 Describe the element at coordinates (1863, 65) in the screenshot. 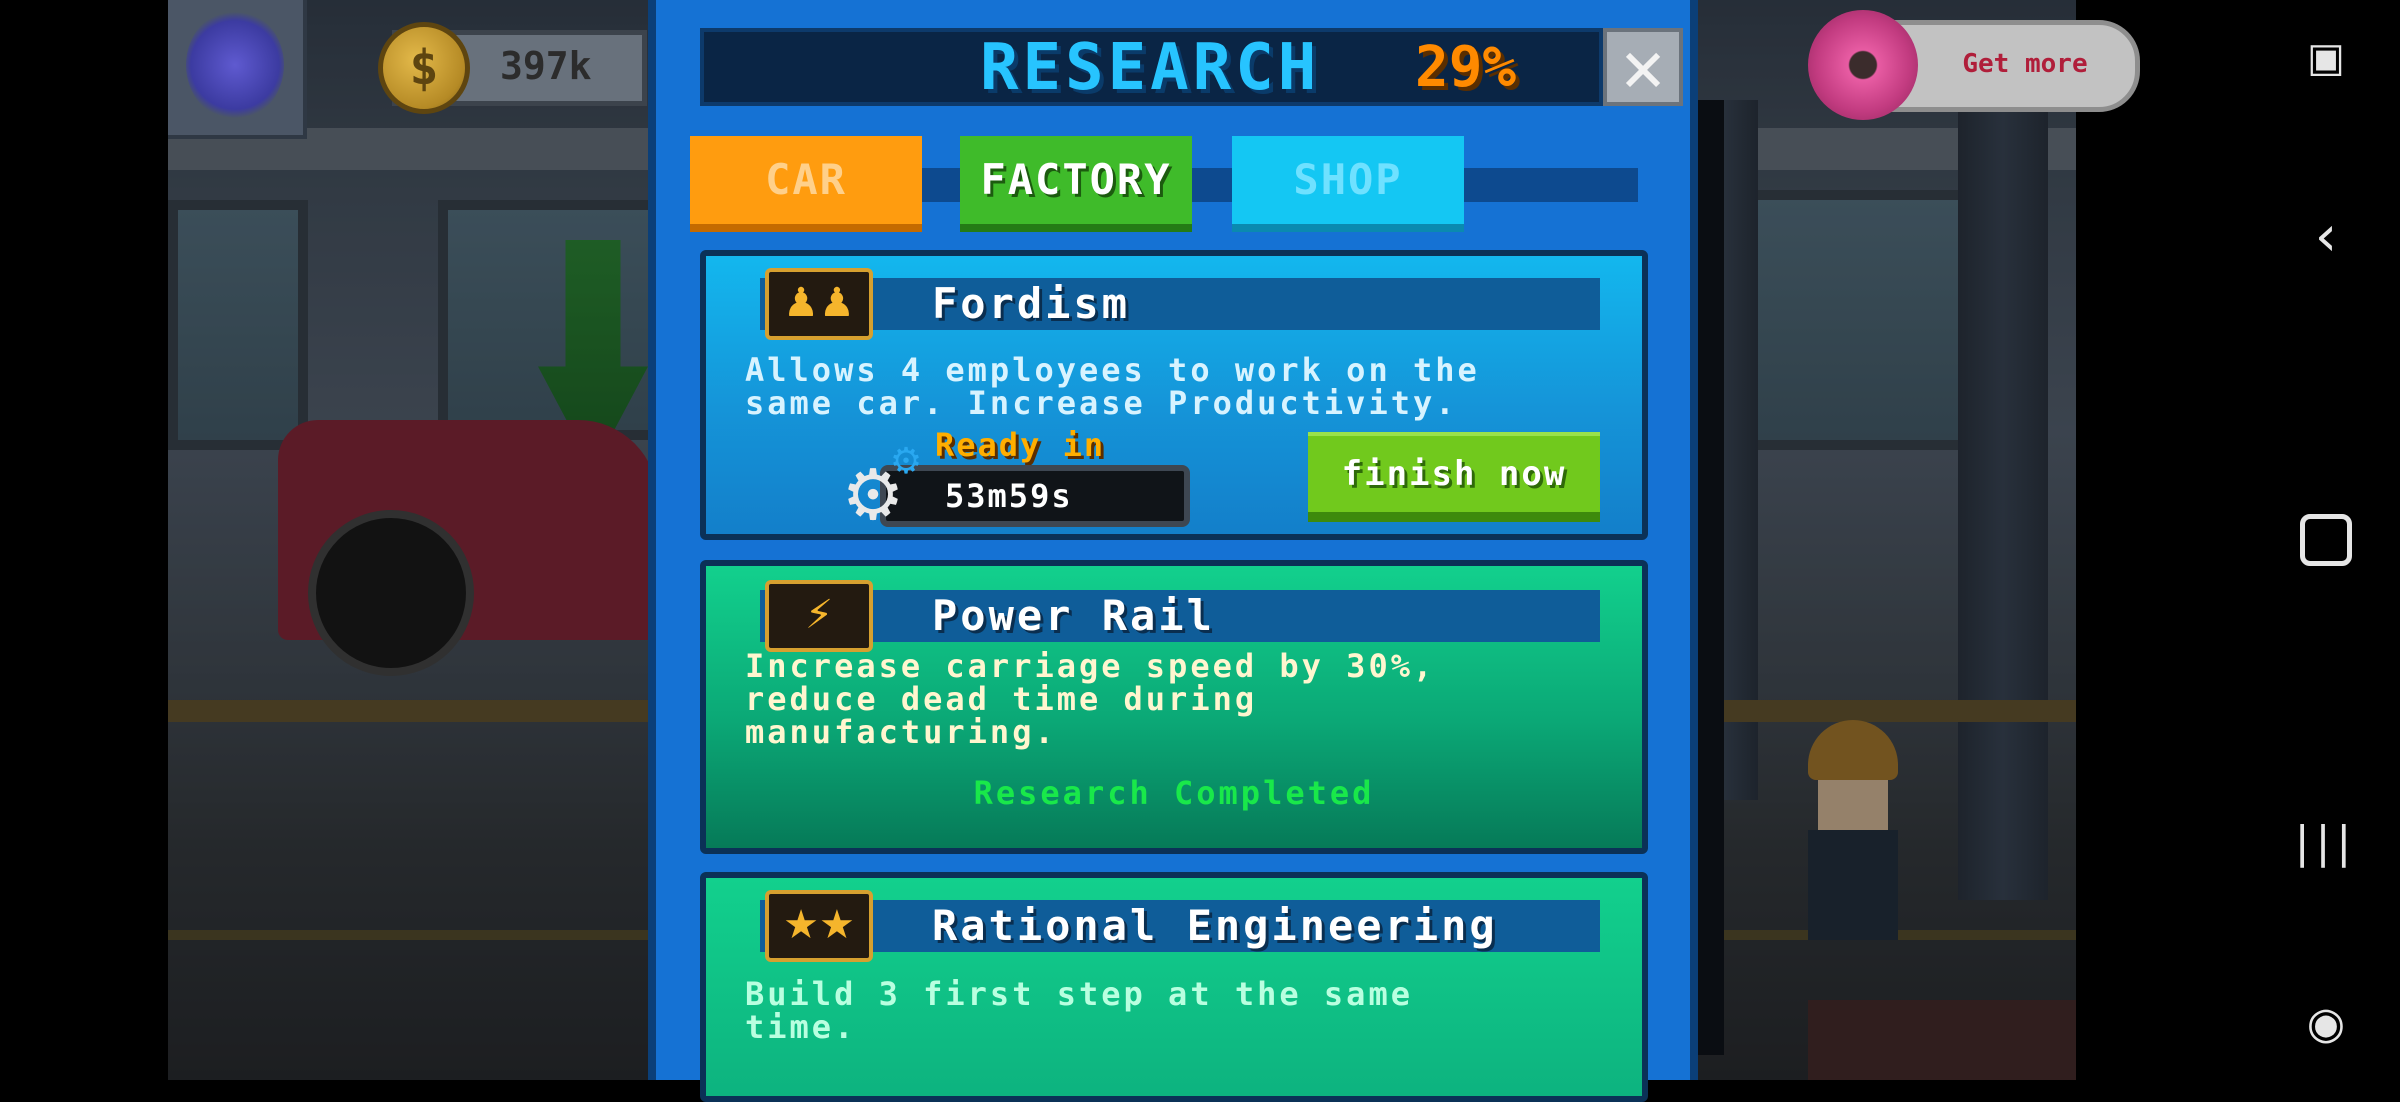

I see `donut-icon` at that location.